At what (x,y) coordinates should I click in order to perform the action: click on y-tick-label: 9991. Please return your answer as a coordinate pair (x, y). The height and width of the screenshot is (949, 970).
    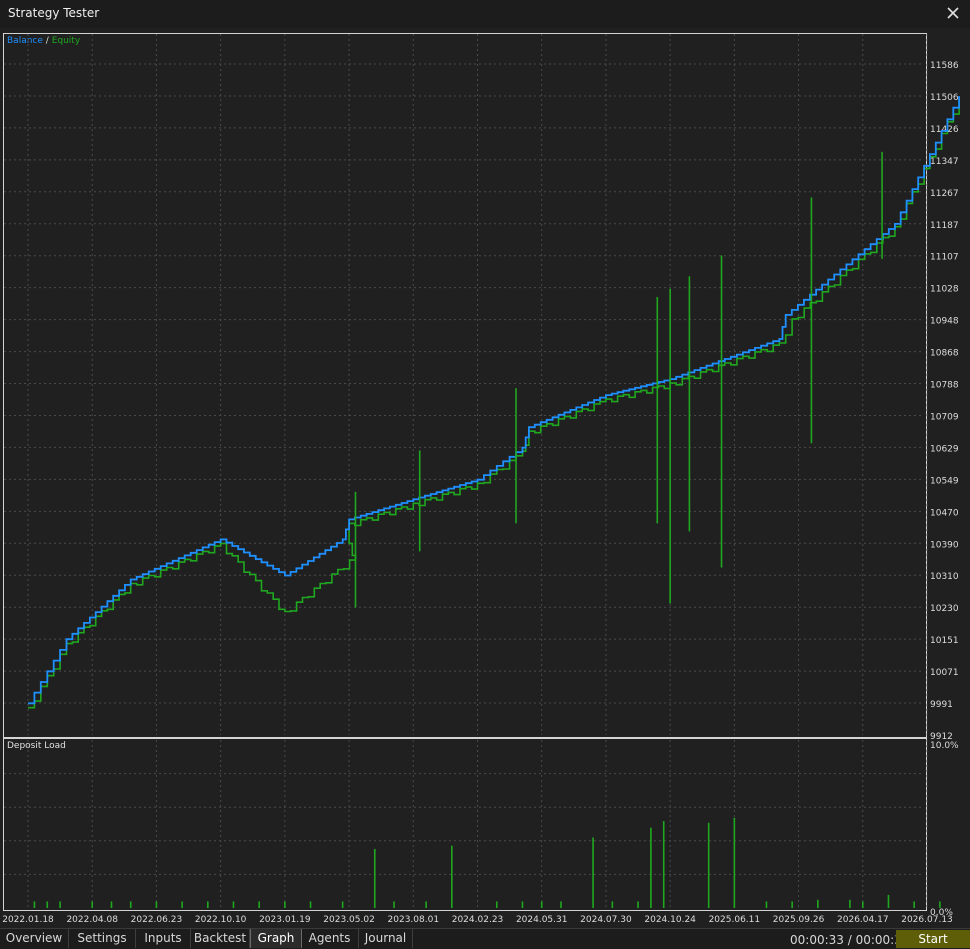
    Looking at the image, I should click on (941, 705).